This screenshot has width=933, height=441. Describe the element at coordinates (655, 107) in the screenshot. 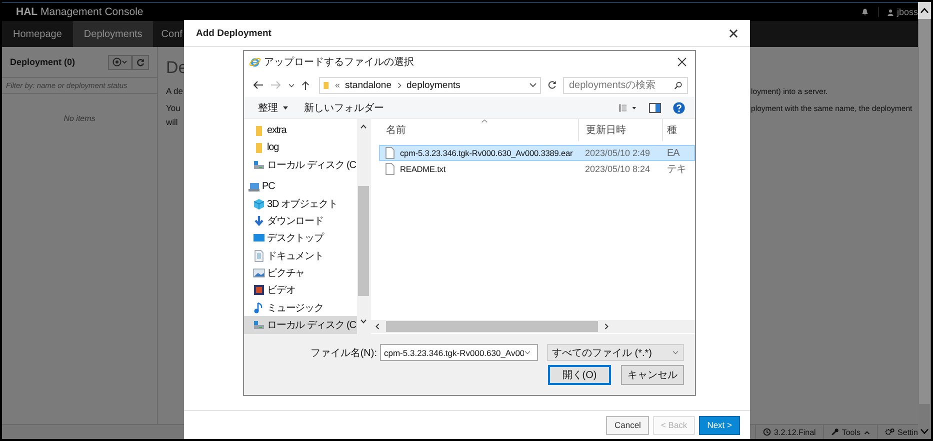

I see `preview-pane-icon` at that location.